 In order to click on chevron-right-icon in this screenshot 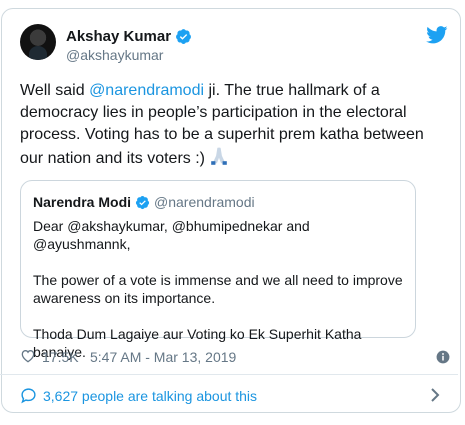, I will do `click(435, 395)`.